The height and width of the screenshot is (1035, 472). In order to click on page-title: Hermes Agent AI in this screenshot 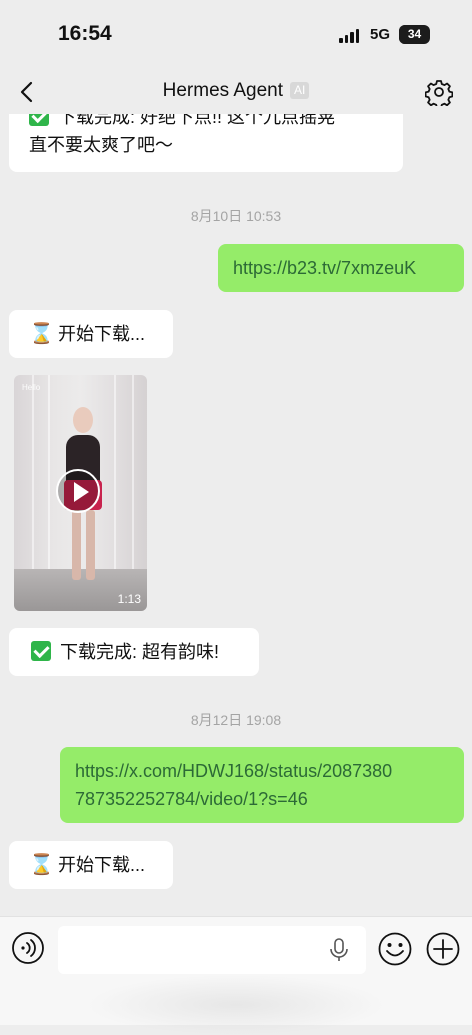, I will do `click(236, 91)`.